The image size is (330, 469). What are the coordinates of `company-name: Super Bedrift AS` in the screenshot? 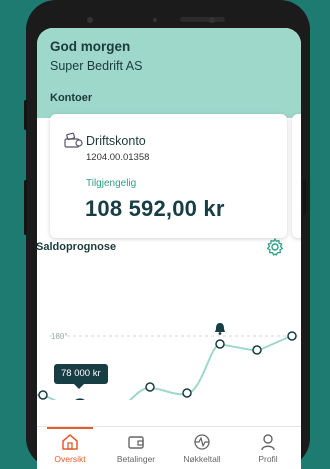 It's located at (96, 66).